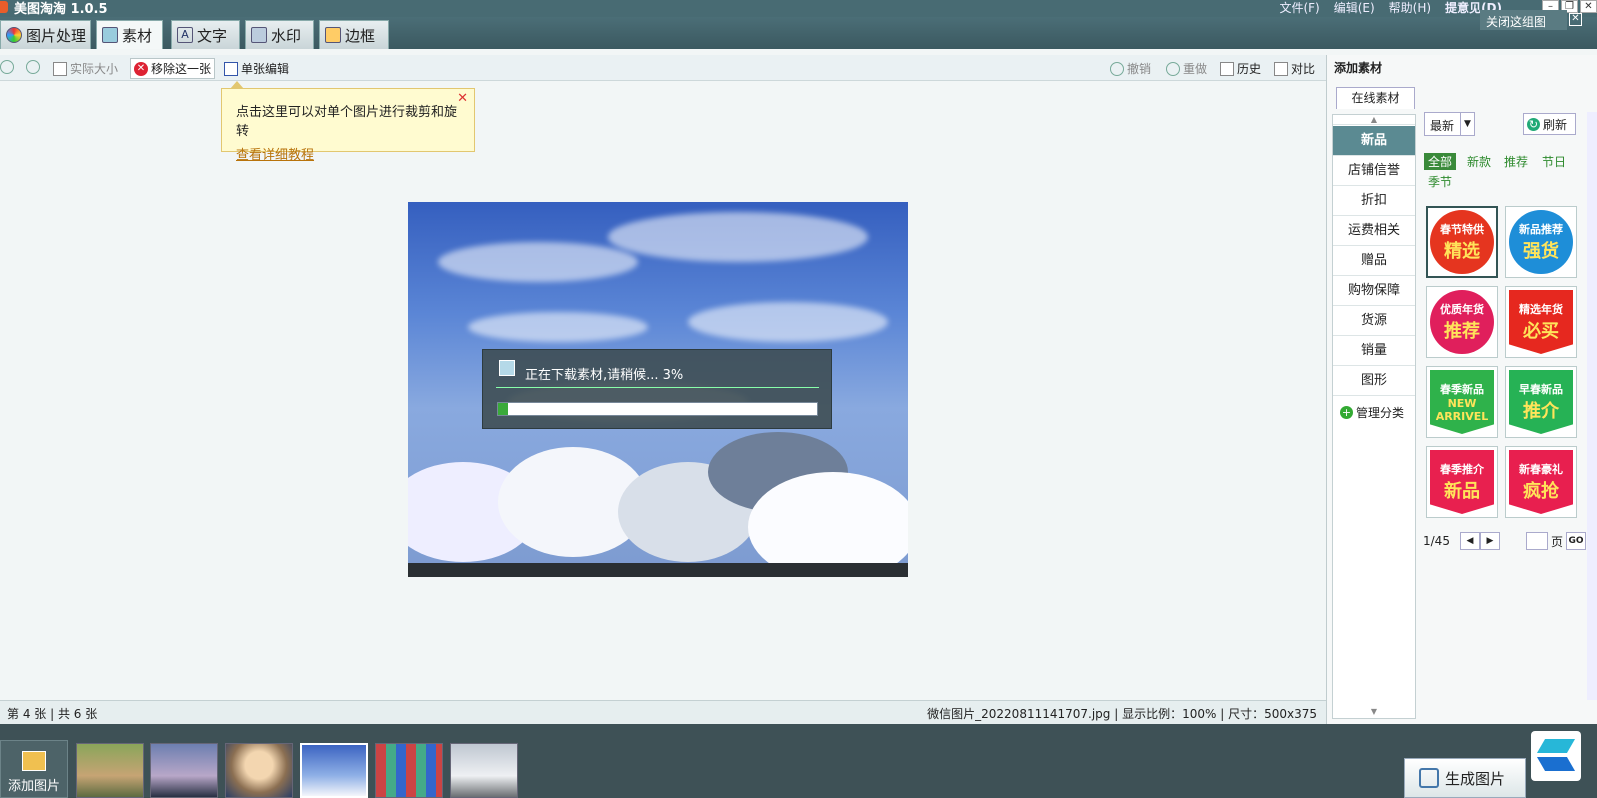  What do you see at coordinates (1489, 541) in the screenshot?
I see `next-page-button: ▶` at bounding box center [1489, 541].